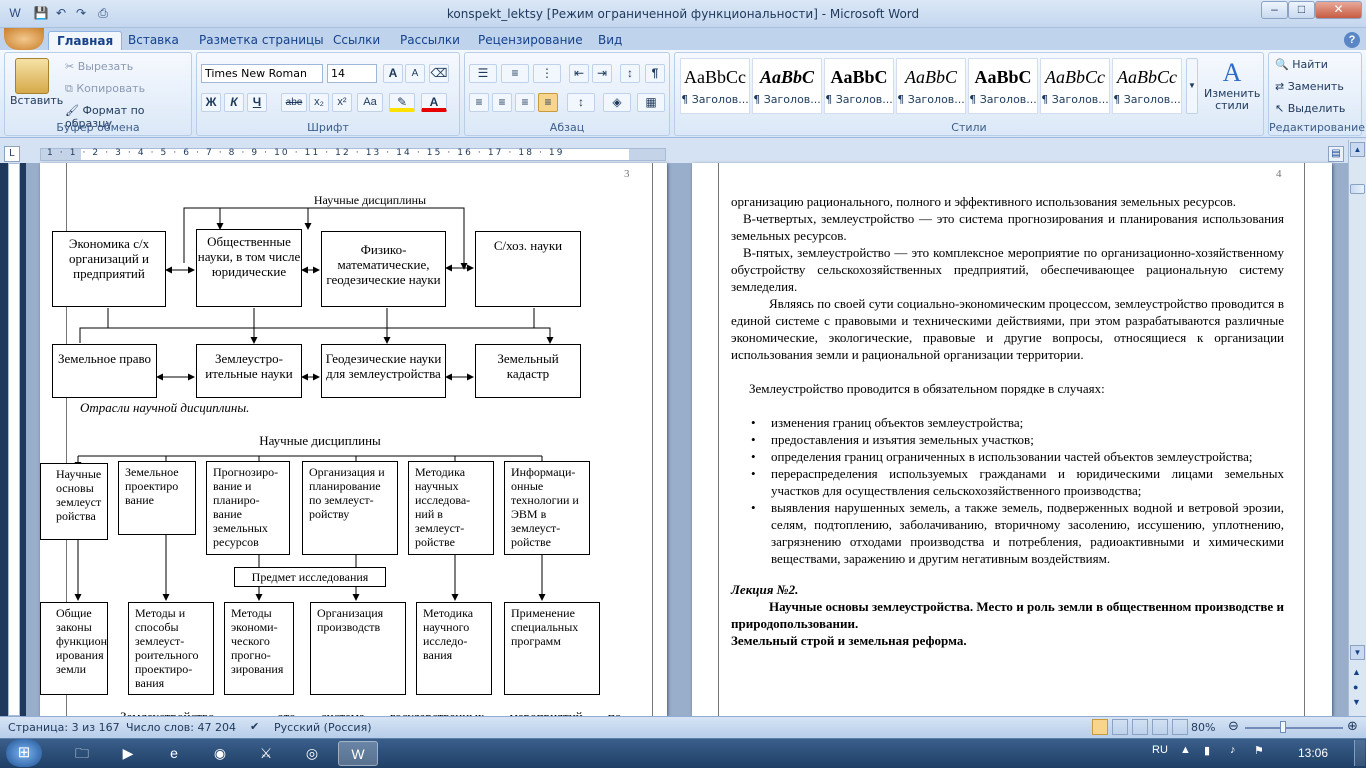 The width and height of the screenshot is (1366, 768). What do you see at coordinates (1310, 108) in the screenshot?
I see `select-button: ↖ Выделить` at bounding box center [1310, 108].